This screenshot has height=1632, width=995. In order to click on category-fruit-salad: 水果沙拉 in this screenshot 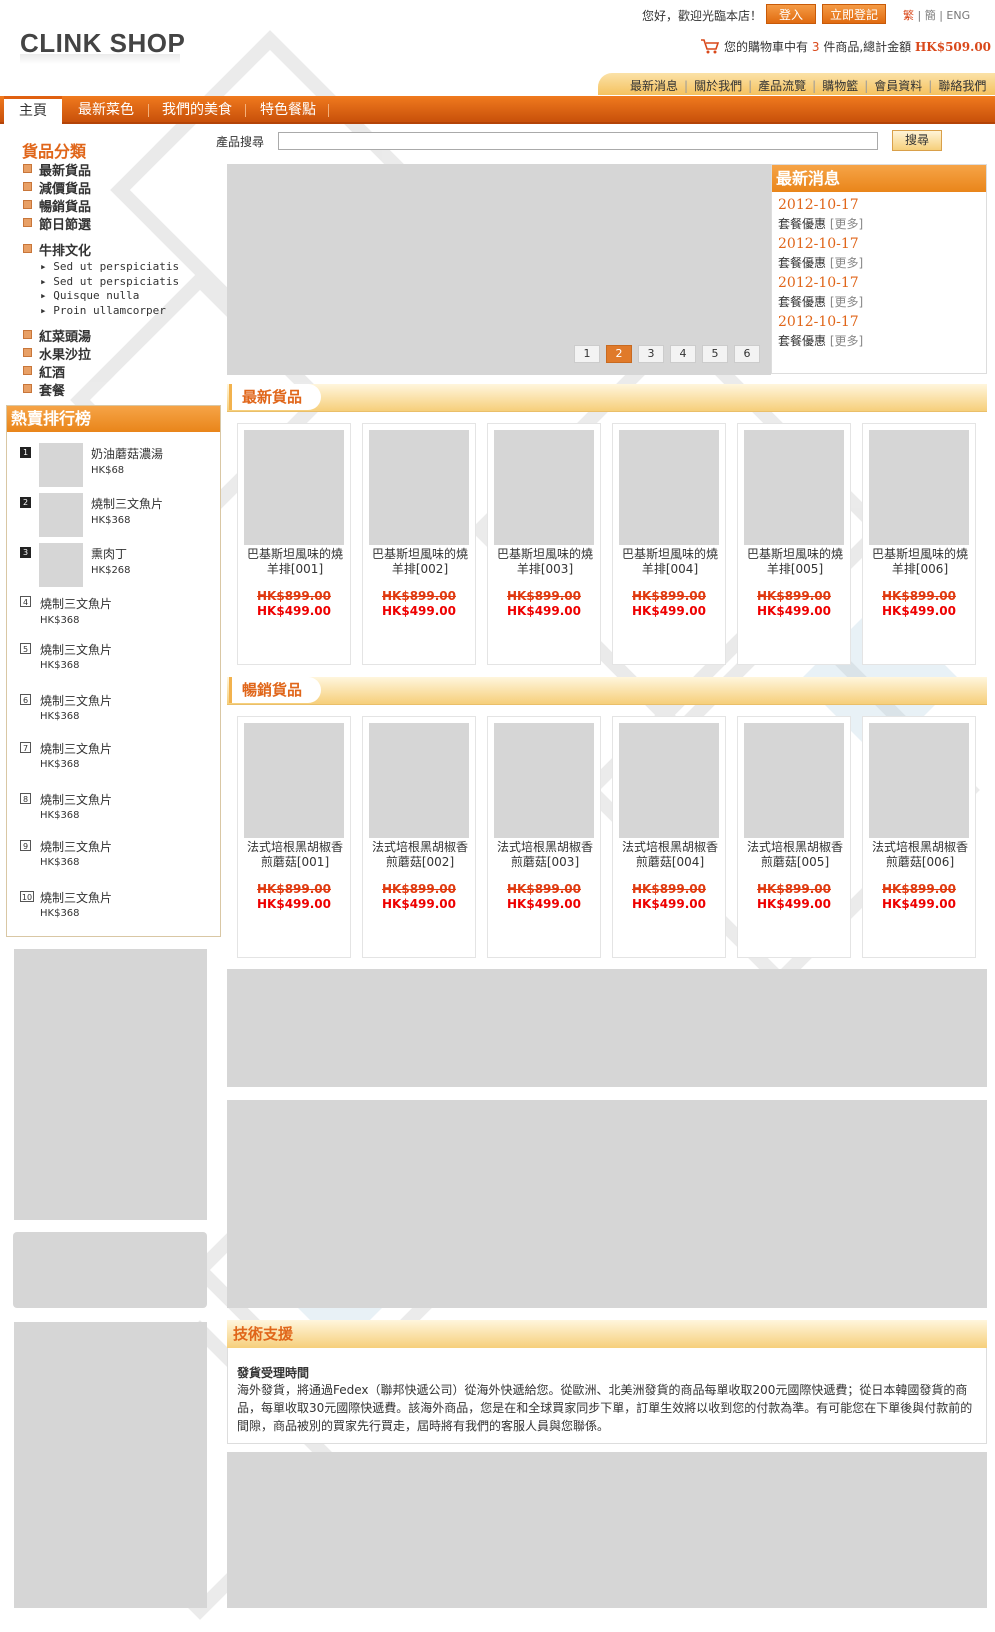, I will do `click(65, 353)`.